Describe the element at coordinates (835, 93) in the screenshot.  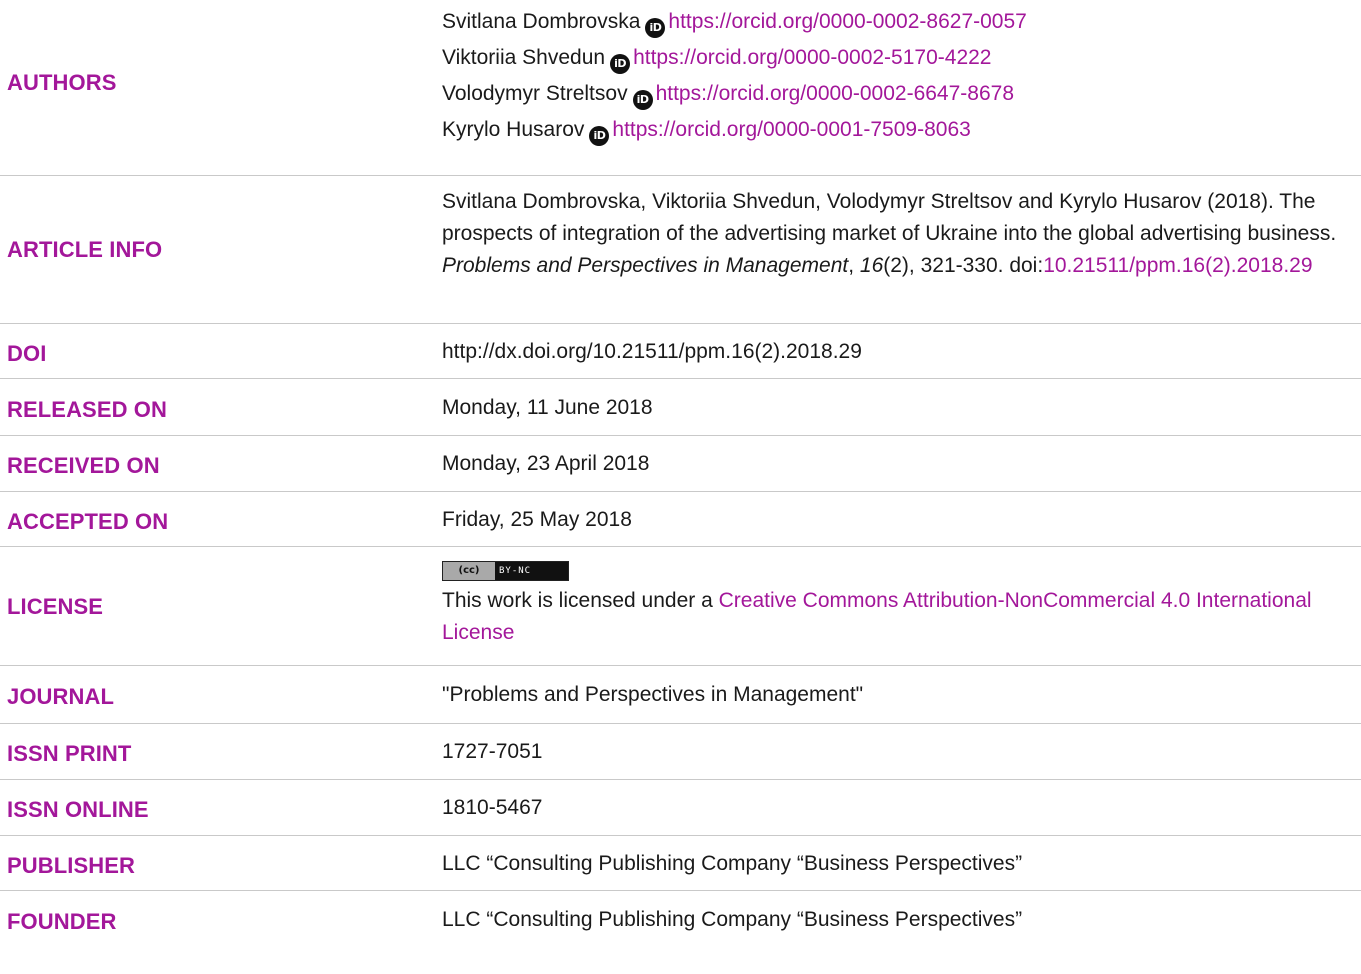
I see `orcid-link: https://orcid.org/0000-0002-6647-8678` at that location.